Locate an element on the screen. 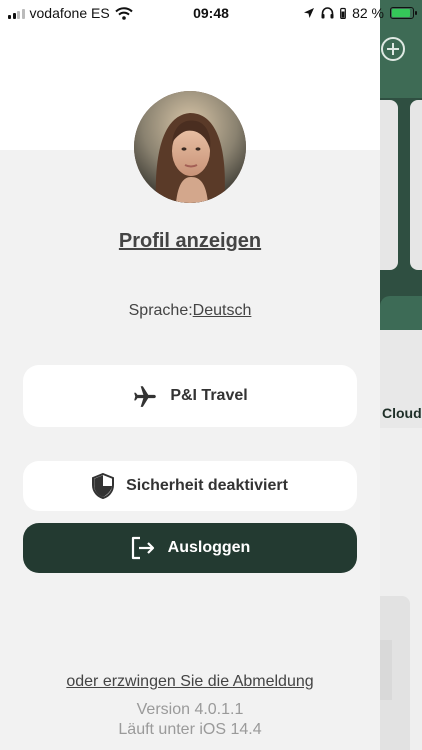 The height and width of the screenshot is (750, 422). security-button: Sicherheit deaktiviert is located at coordinates (190, 486).